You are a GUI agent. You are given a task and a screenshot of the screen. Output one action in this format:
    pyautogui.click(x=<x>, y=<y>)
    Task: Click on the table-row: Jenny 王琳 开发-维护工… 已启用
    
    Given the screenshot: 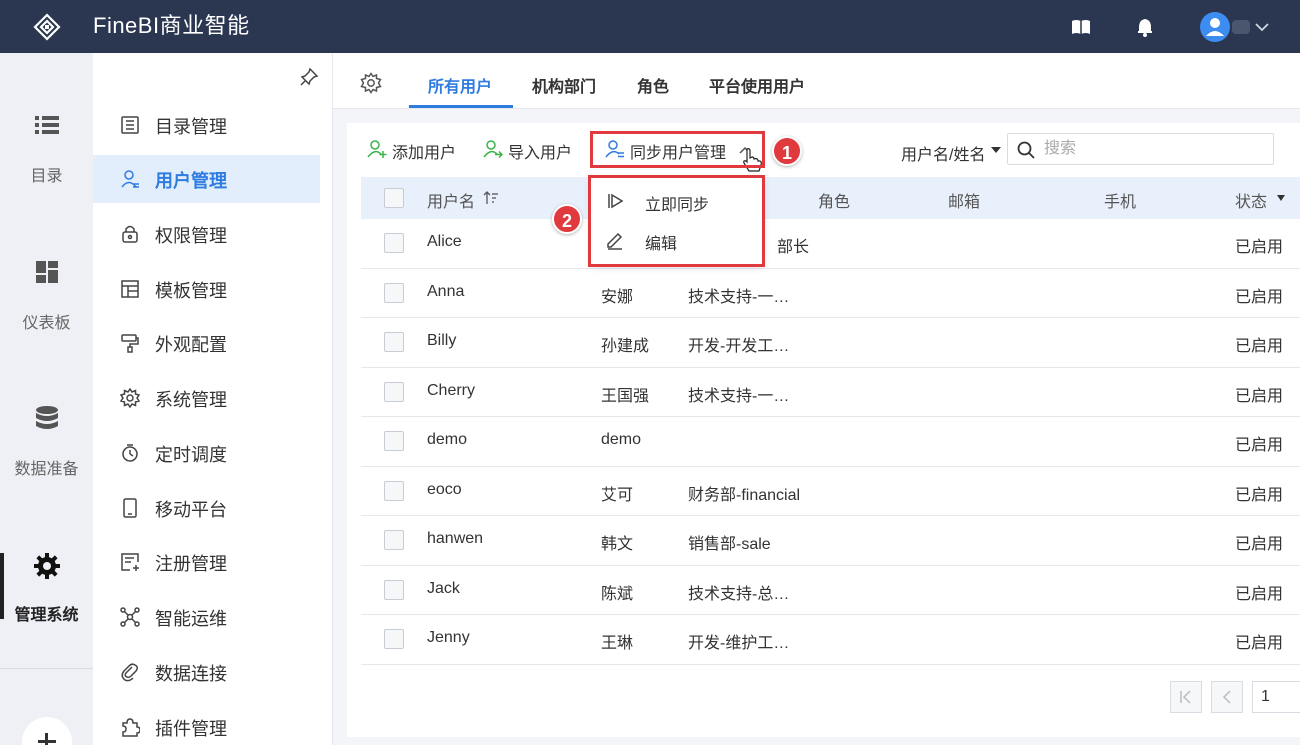 What is the action you would take?
    pyautogui.click(x=830, y=640)
    